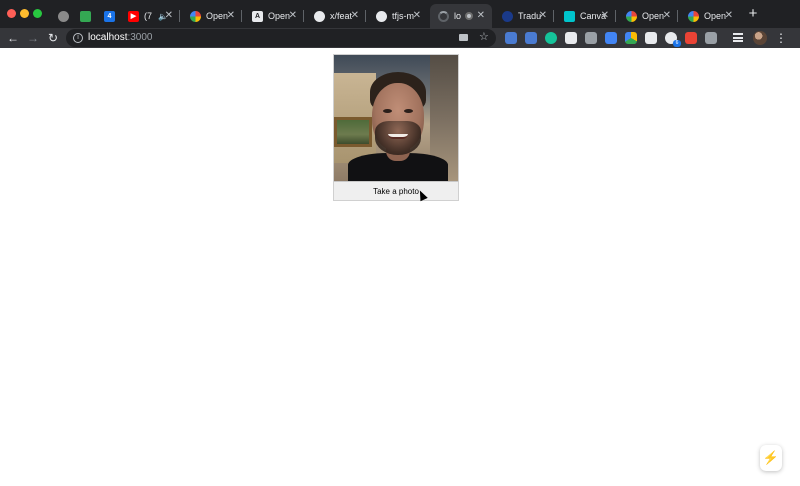  What do you see at coordinates (760, 38) in the screenshot?
I see `avatar` at bounding box center [760, 38].